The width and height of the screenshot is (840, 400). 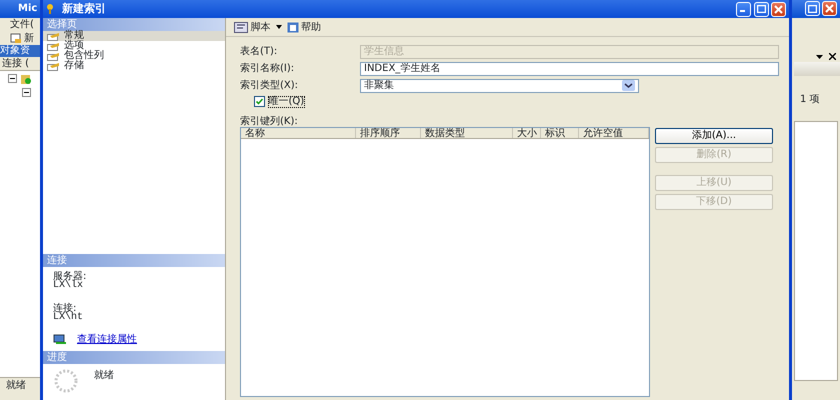 What do you see at coordinates (68, 285) in the screenshot?
I see `field-value: LX\lx` at bounding box center [68, 285].